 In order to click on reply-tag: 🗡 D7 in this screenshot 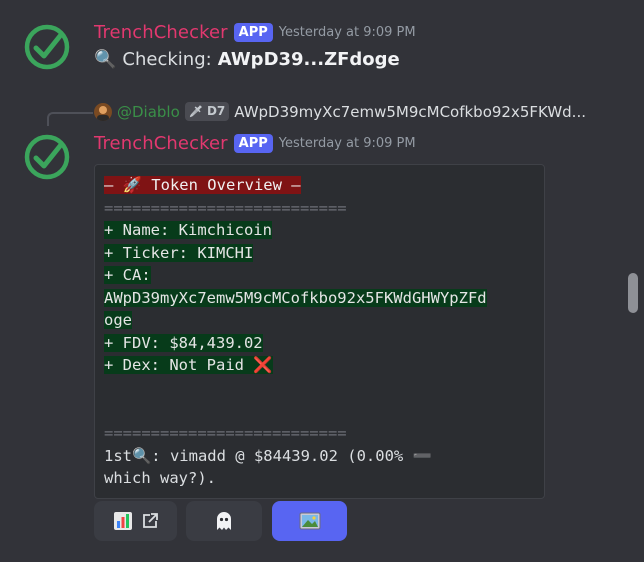, I will do `click(207, 111)`.